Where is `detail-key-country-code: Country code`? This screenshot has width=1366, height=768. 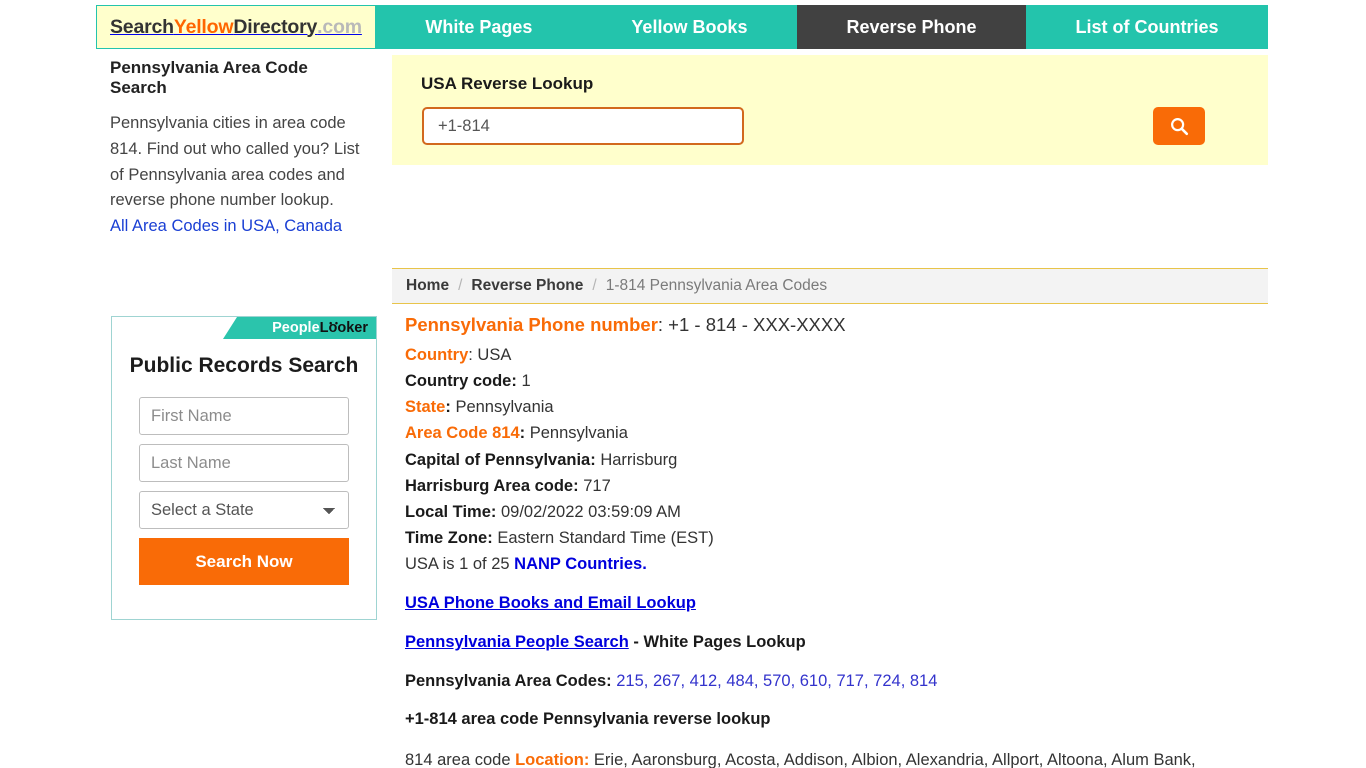
detail-key-country-code: Country code is located at coordinates (458, 381).